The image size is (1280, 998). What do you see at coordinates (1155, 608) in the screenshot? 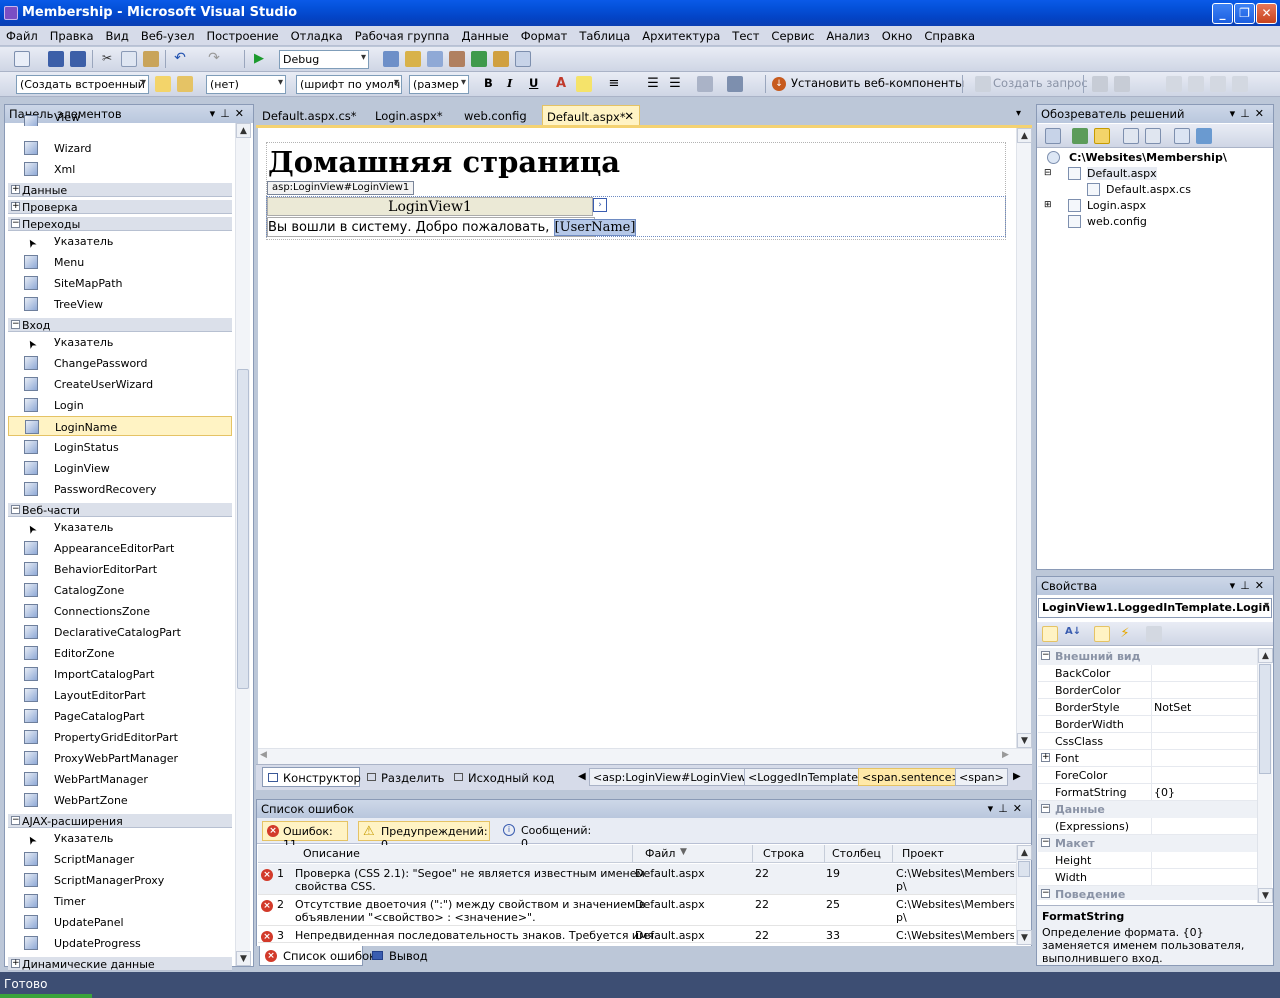
I see `properties-object-combo: LoginView1.LoggedInTemplate.LoginNa` at bounding box center [1155, 608].